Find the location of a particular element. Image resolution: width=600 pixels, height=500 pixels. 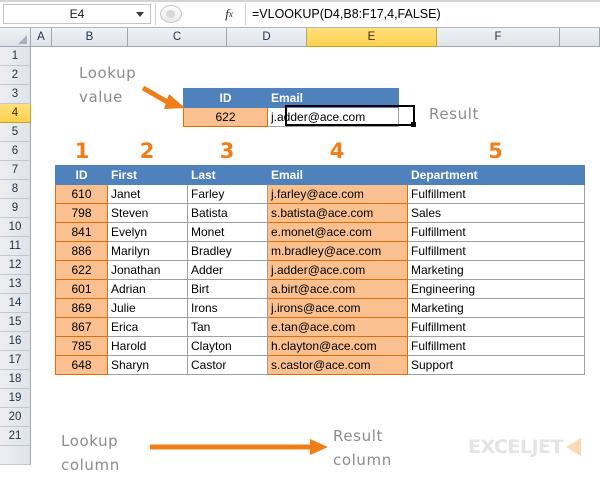

row-header-12: 12 is located at coordinates (15, 265).